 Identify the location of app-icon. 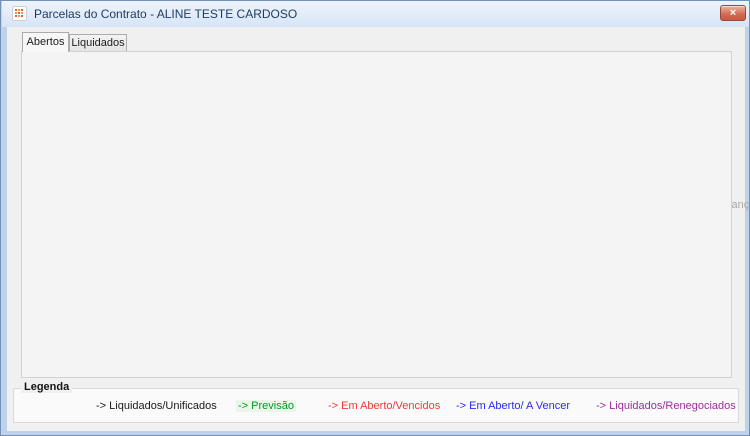
(19, 13).